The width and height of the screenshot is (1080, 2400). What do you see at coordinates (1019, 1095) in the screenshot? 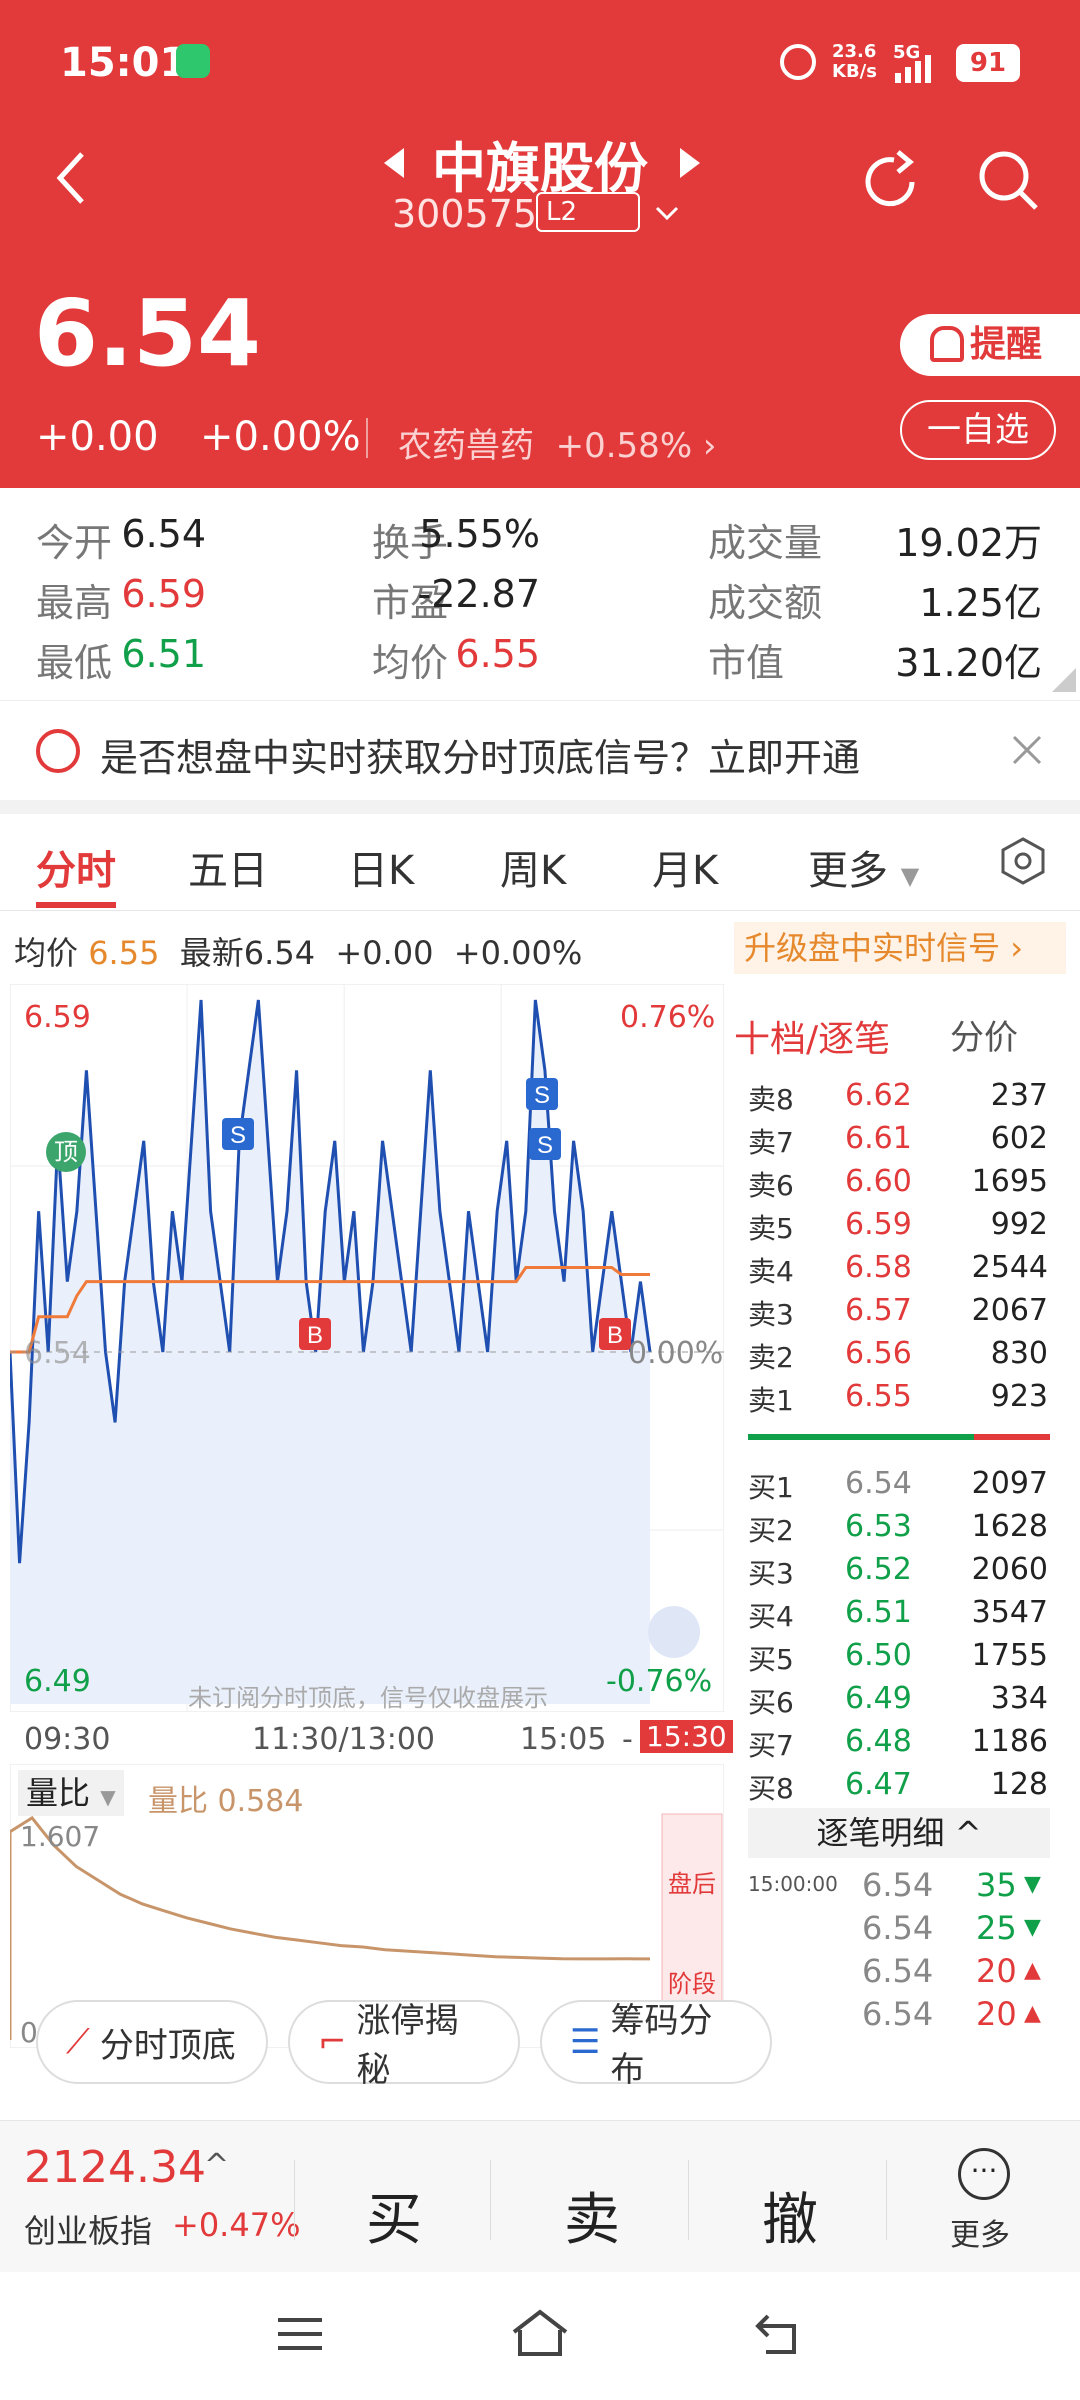
I see `orderbook-volume: 237` at bounding box center [1019, 1095].